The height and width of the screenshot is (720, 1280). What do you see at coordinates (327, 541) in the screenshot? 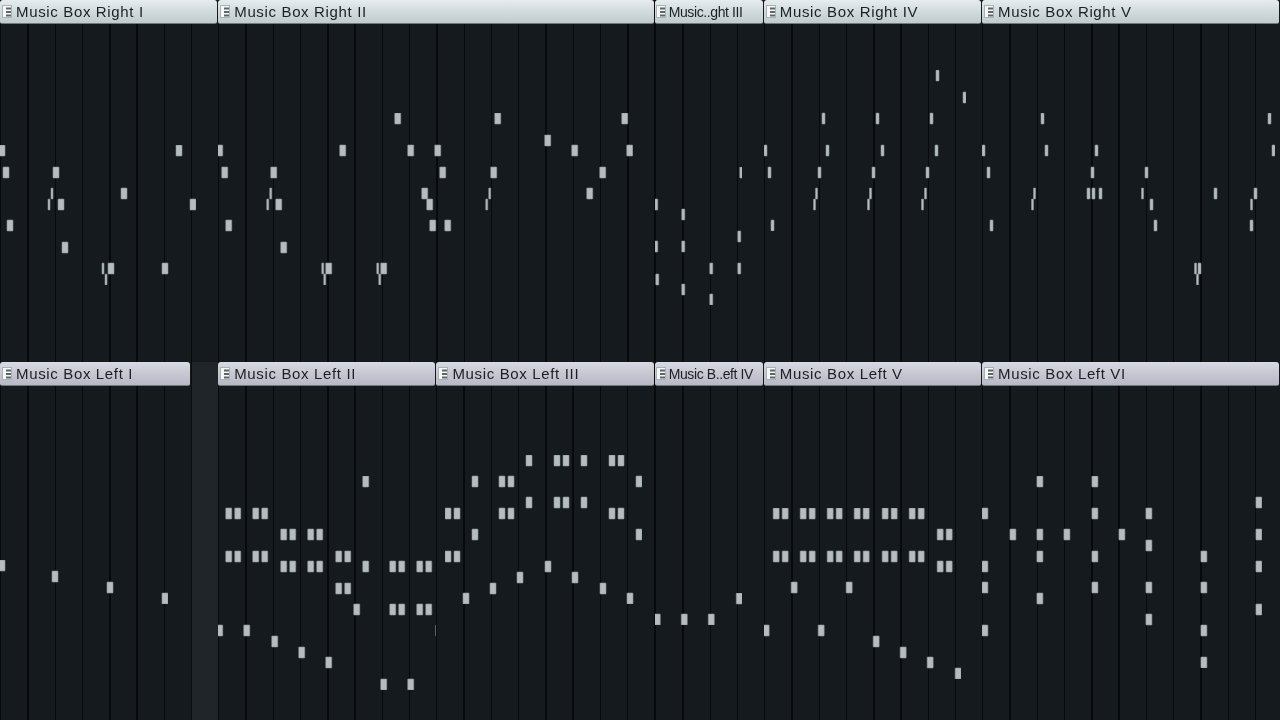
I see `pattern-clip: Music Box Left II` at bounding box center [327, 541].